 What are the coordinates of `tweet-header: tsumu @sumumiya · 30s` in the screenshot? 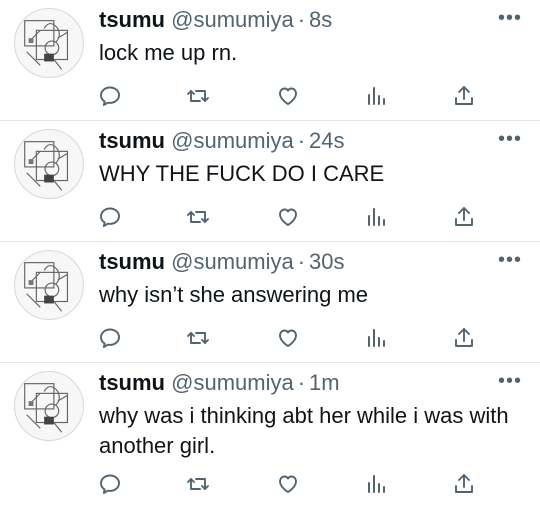 It's located at (222, 262).